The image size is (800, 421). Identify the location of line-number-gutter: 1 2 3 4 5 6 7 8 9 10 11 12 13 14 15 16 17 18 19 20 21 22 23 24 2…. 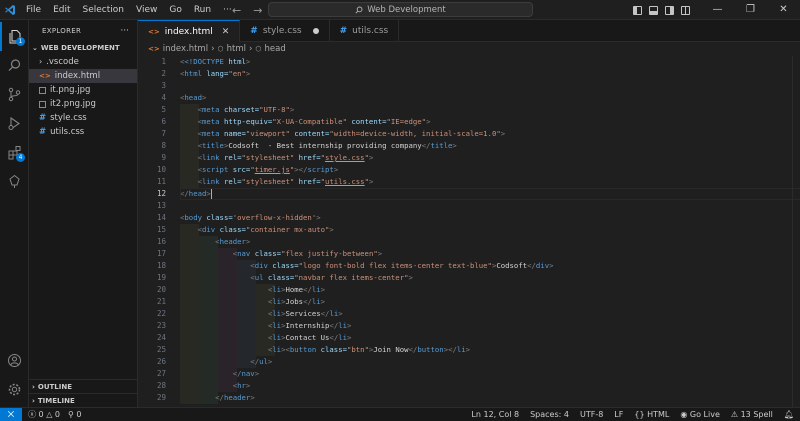
(154, 230).